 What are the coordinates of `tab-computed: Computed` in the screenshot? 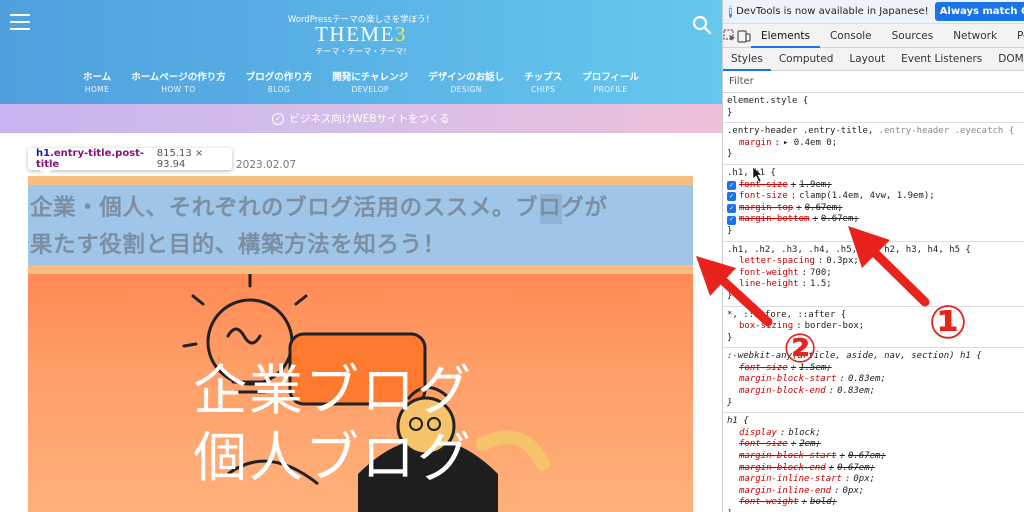 It's located at (806, 59).